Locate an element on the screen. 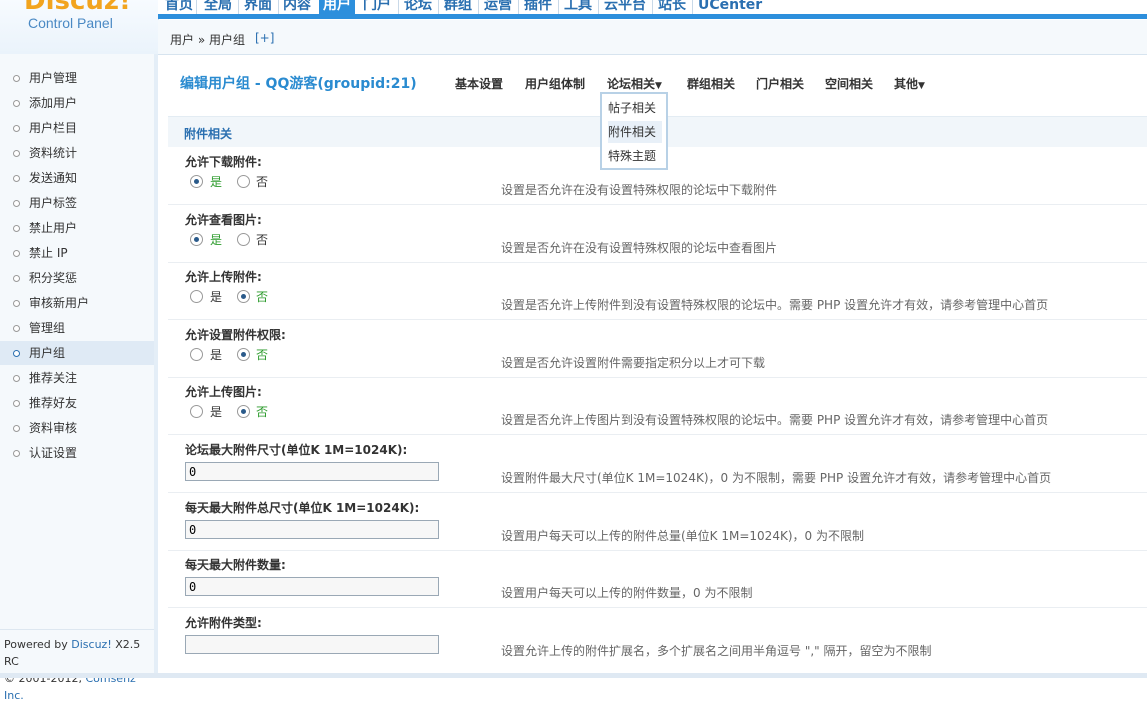  logo: Discuz! Control Panel is located at coordinates (79, 27).